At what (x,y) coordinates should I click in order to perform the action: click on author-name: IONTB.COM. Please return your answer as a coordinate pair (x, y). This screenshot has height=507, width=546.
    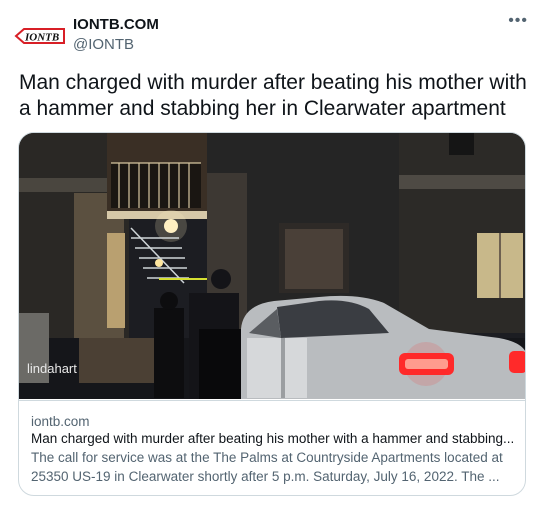
    Looking at the image, I should click on (116, 25).